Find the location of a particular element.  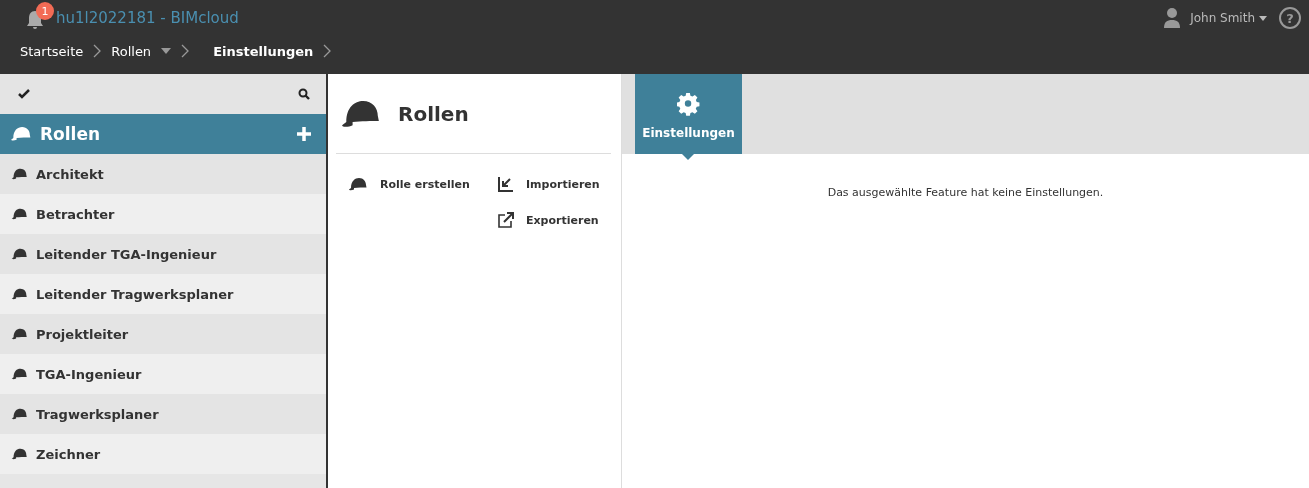

check-icon is located at coordinates (24, 94).